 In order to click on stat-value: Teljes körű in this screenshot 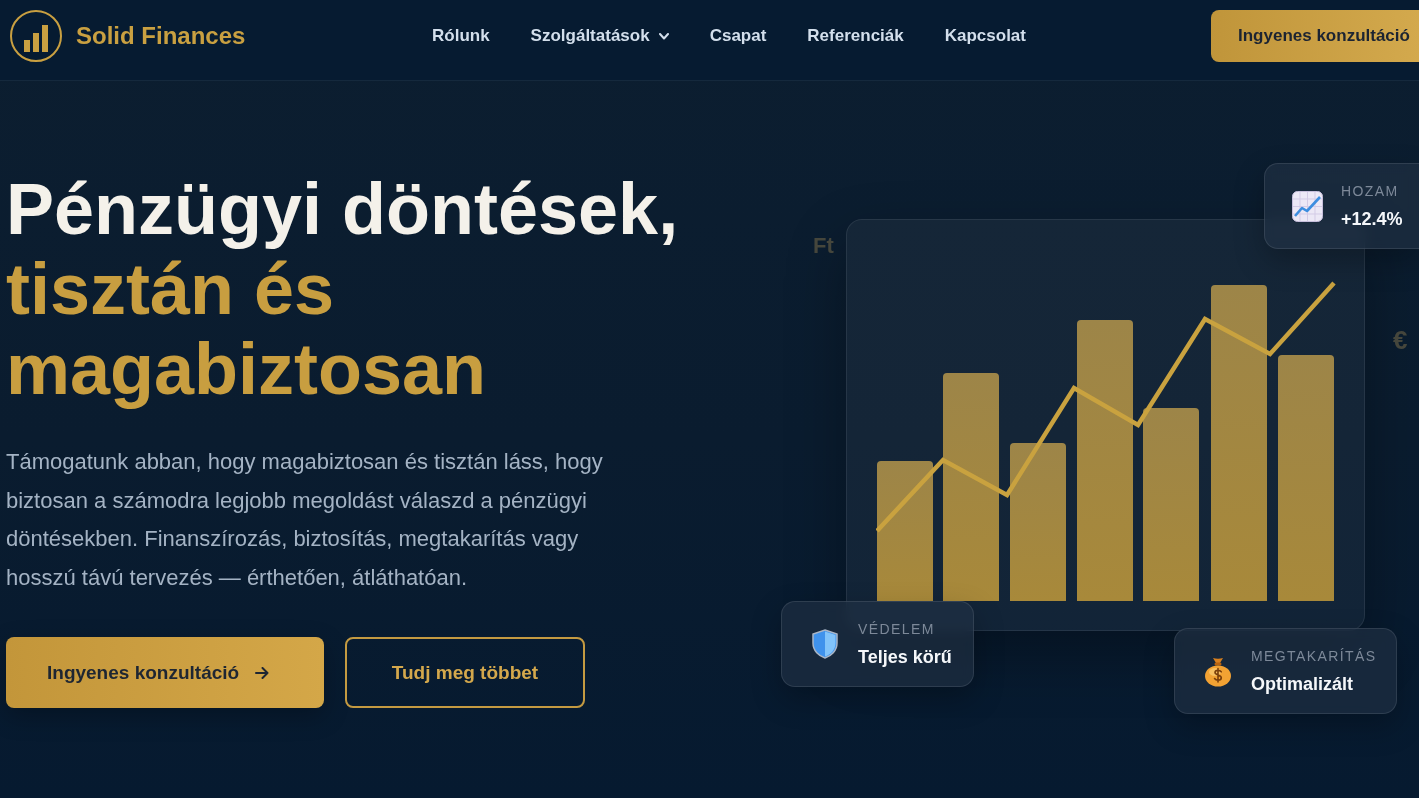, I will do `click(905, 657)`.